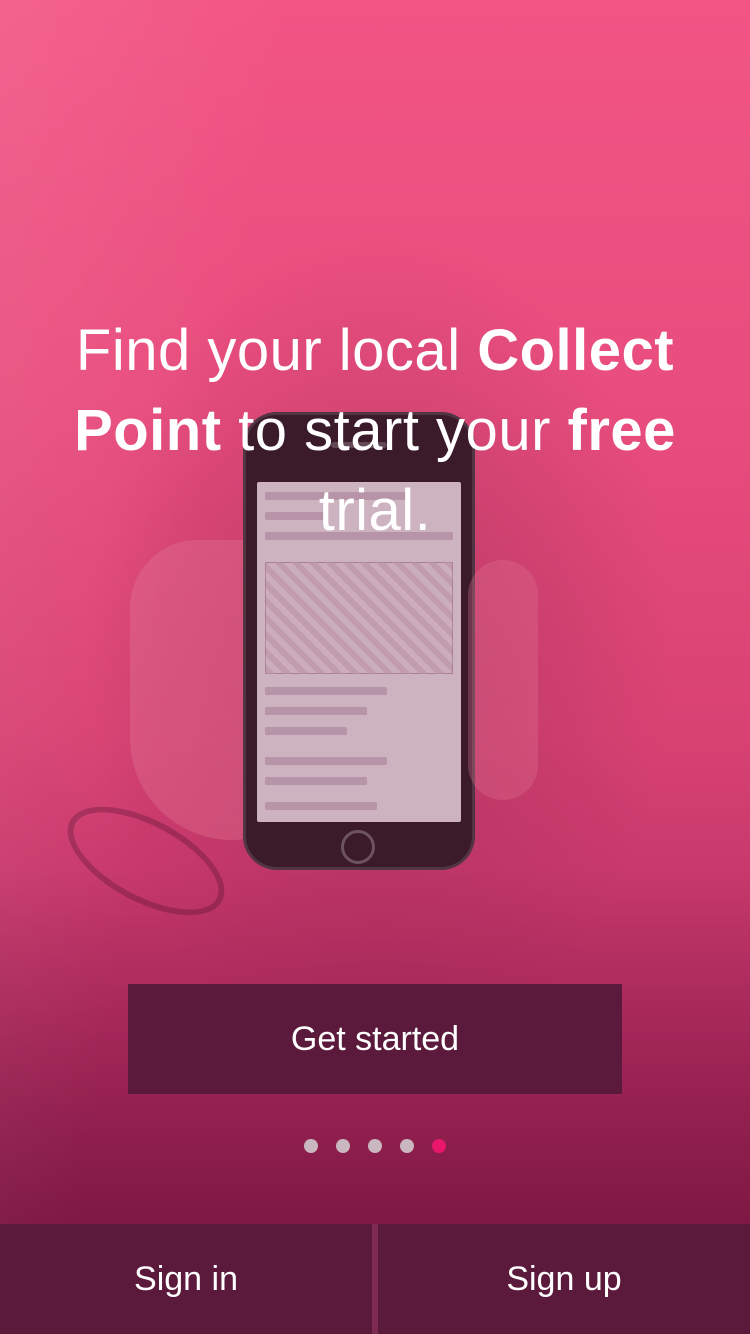  I want to click on sign-up-button: Sign up, so click(564, 1279).